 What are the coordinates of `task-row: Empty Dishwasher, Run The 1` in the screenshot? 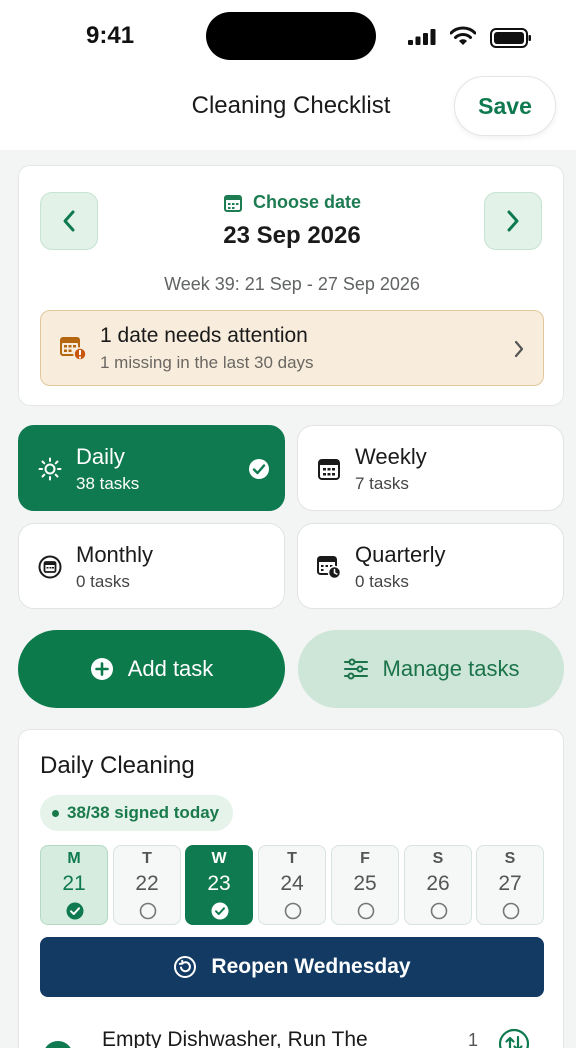 It's located at (292, 1033).